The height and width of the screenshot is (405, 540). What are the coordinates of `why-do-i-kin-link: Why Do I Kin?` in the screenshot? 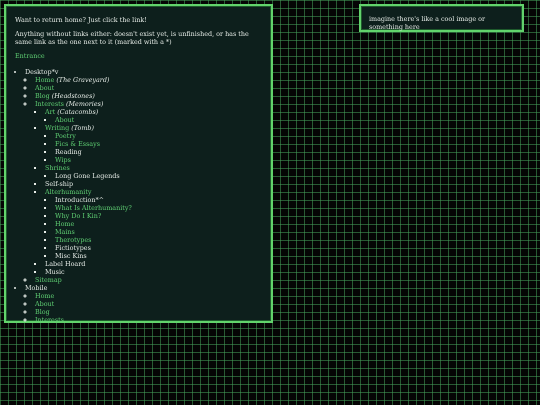 It's located at (78, 216).